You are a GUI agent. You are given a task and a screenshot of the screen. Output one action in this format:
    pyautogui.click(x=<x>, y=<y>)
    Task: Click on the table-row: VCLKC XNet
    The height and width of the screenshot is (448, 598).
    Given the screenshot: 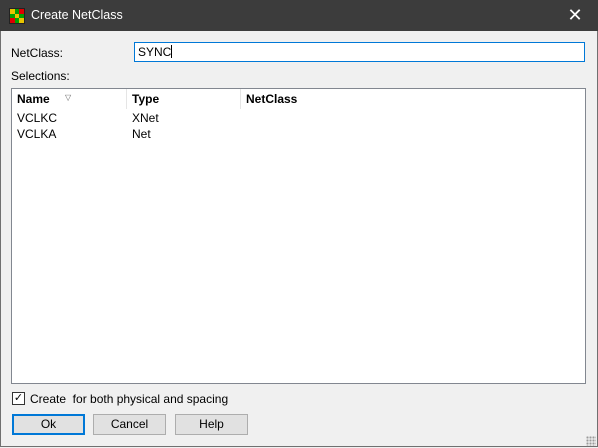 What is the action you would take?
    pyautogui.click(x=298, y=118)
    